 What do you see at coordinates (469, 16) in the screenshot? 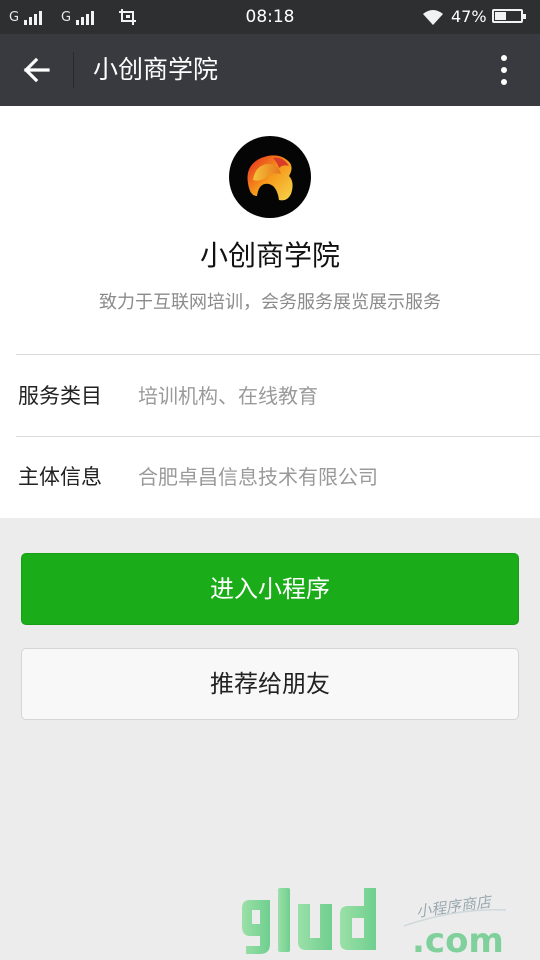
I see `battery-percent: 47%` at bounding box center [469, 16].